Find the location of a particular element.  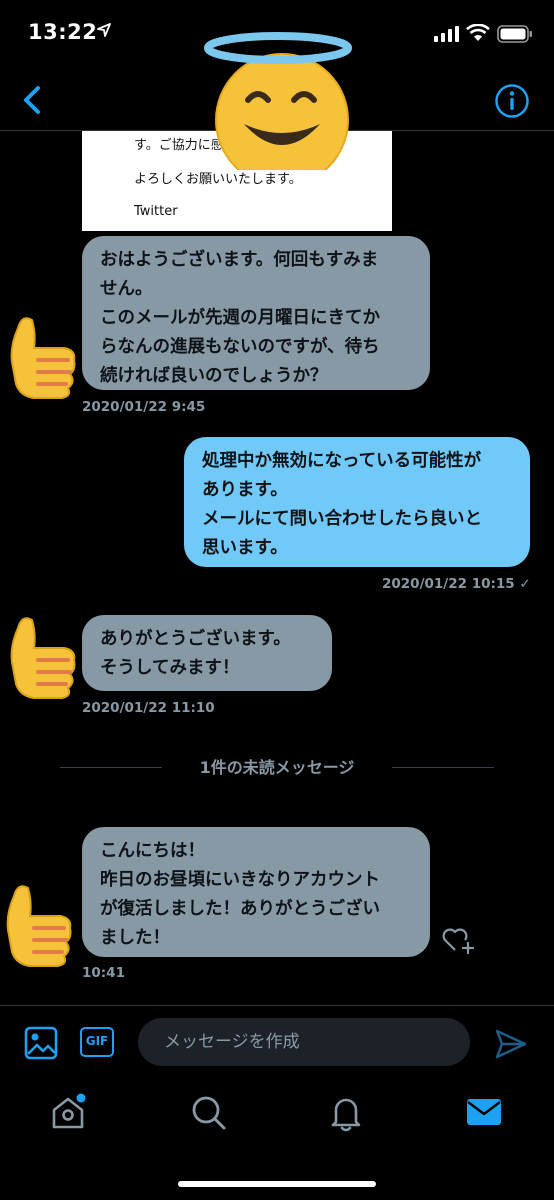

bell-icon is located at coordinates (346, 1112).